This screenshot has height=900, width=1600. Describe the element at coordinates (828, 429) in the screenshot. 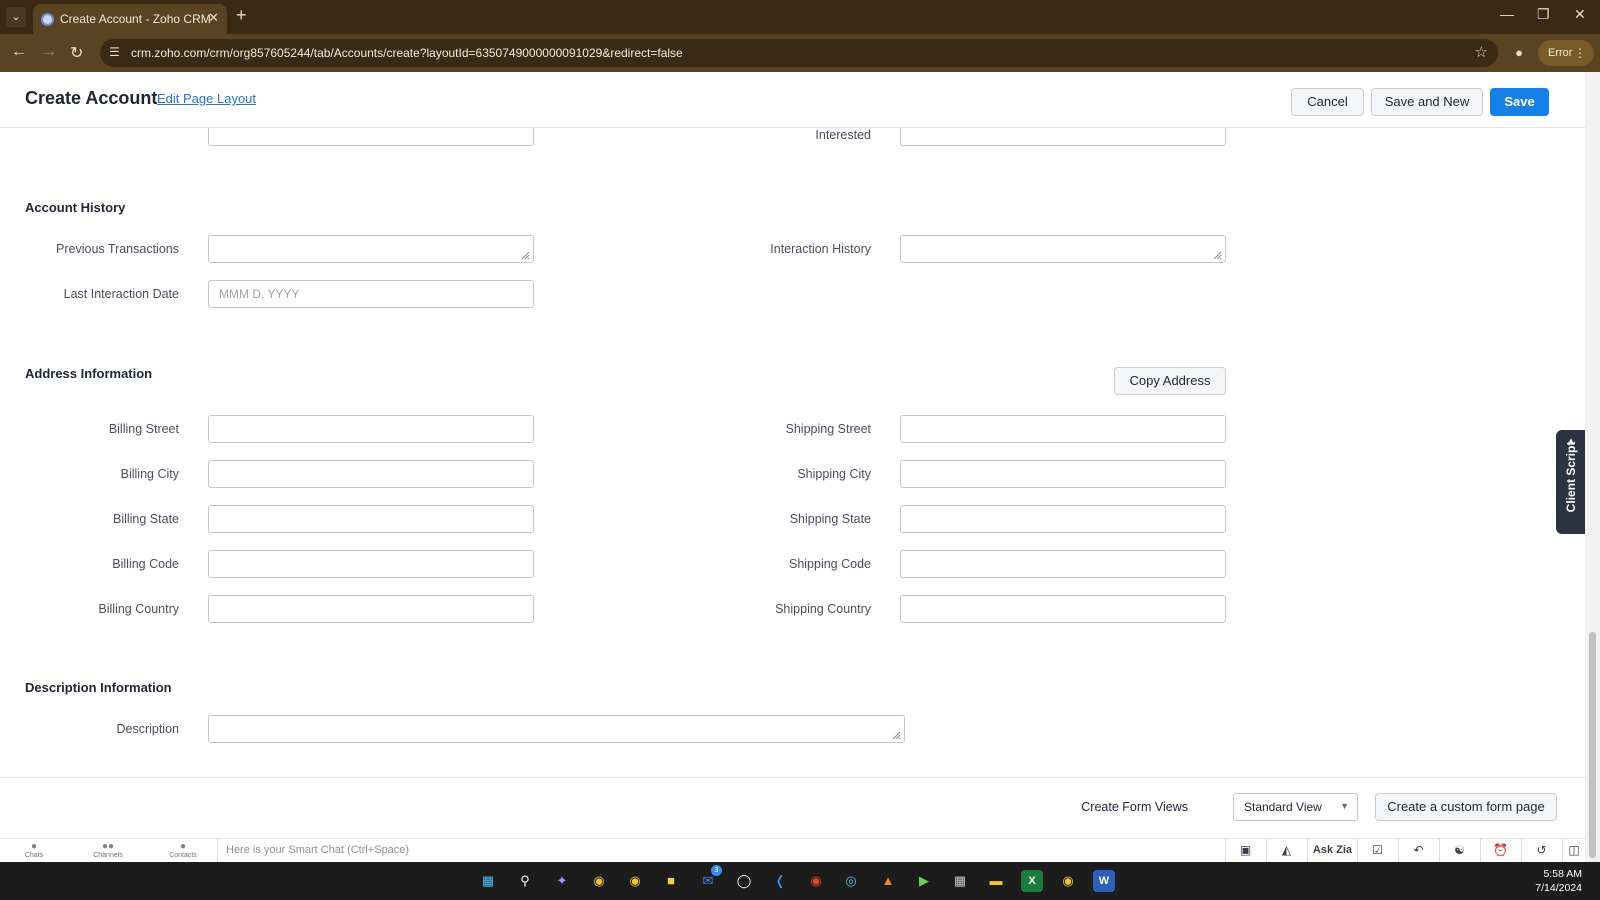

I see `shipping-street-label: Shipping Street` at that location.